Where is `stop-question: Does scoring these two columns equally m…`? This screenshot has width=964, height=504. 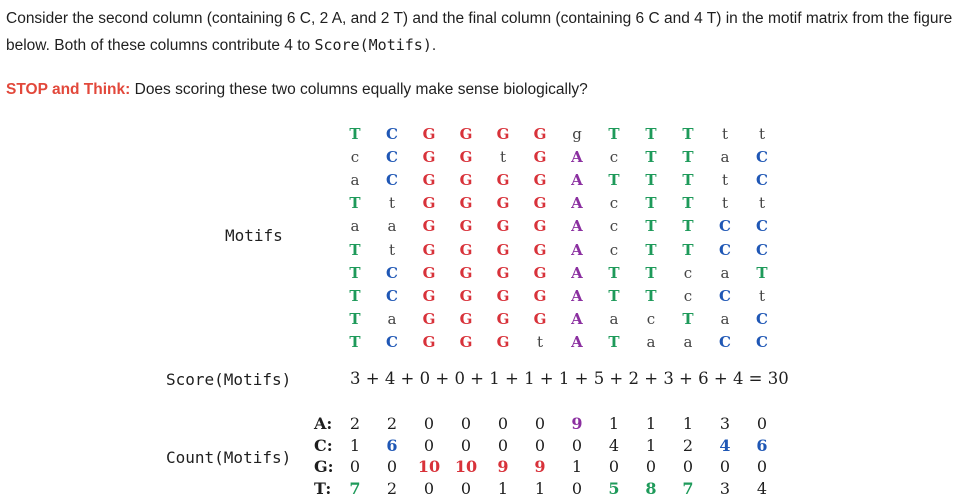 stop-question: Does scoring these two columns equally m… is located at coordinates (359, 89).